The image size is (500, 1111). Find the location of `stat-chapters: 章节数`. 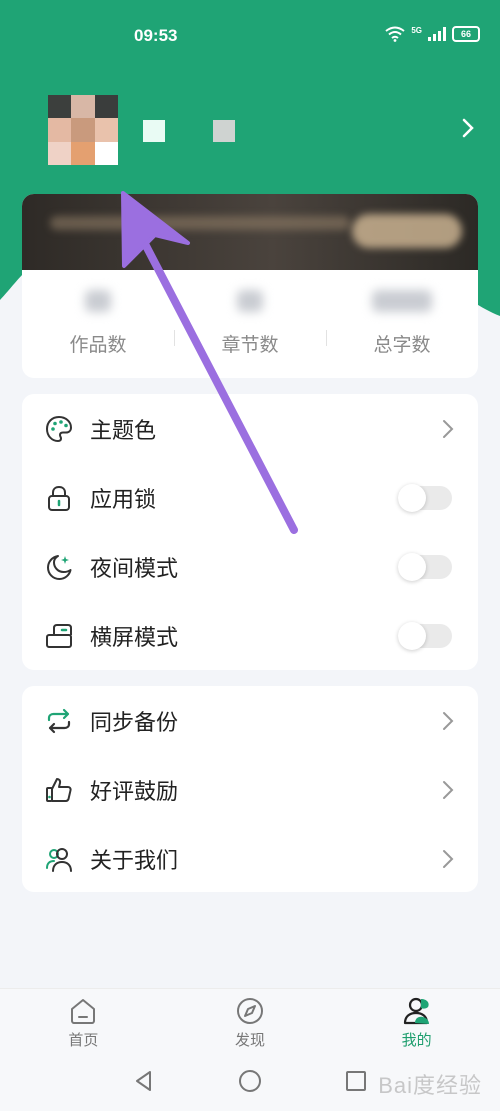

stat-chapters: 章节数 is located at coordinates (250, 323).